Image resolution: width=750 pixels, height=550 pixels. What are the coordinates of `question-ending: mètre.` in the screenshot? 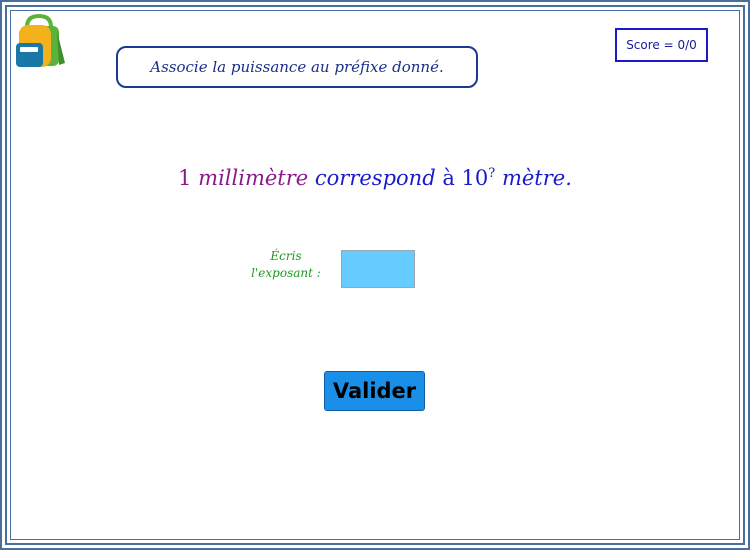 It's located at (536, 178).